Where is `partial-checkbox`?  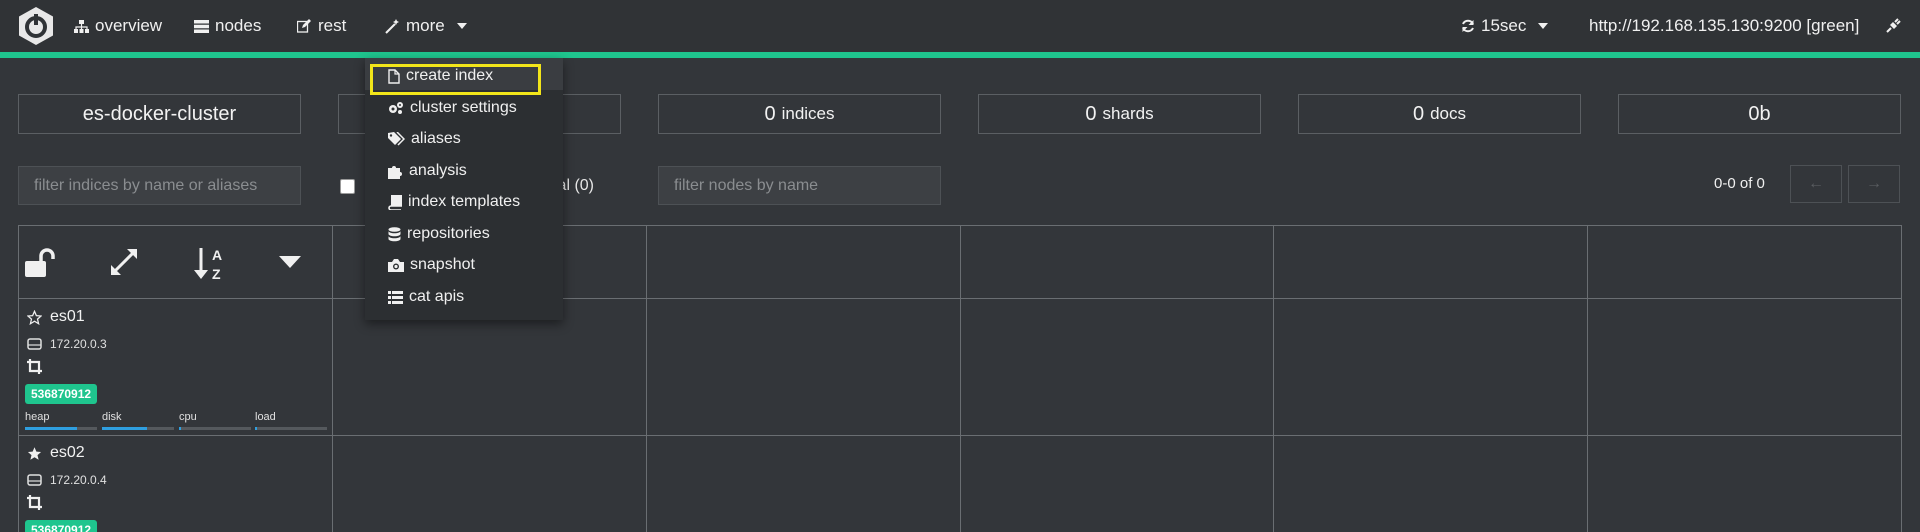
partial-checkbox is located at coordinates (347, 186).